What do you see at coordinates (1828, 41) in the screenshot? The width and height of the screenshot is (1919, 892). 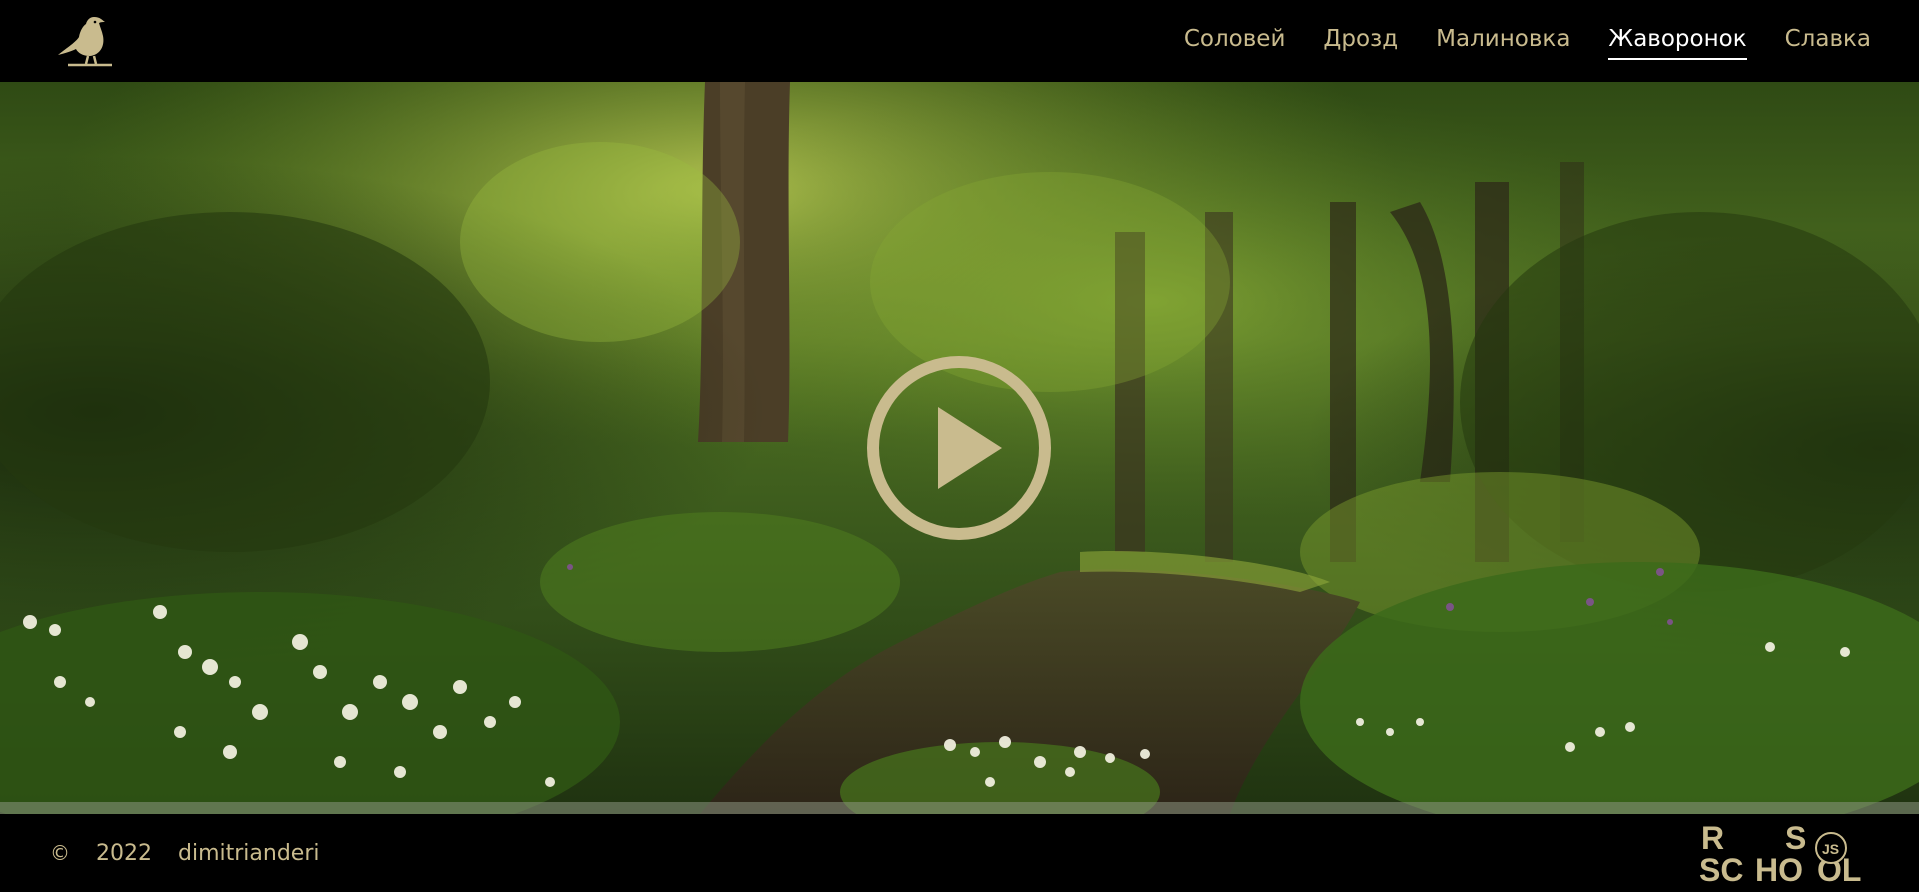 I see `nav-item-warbler: Славка` at bounding box center [1828, 41].